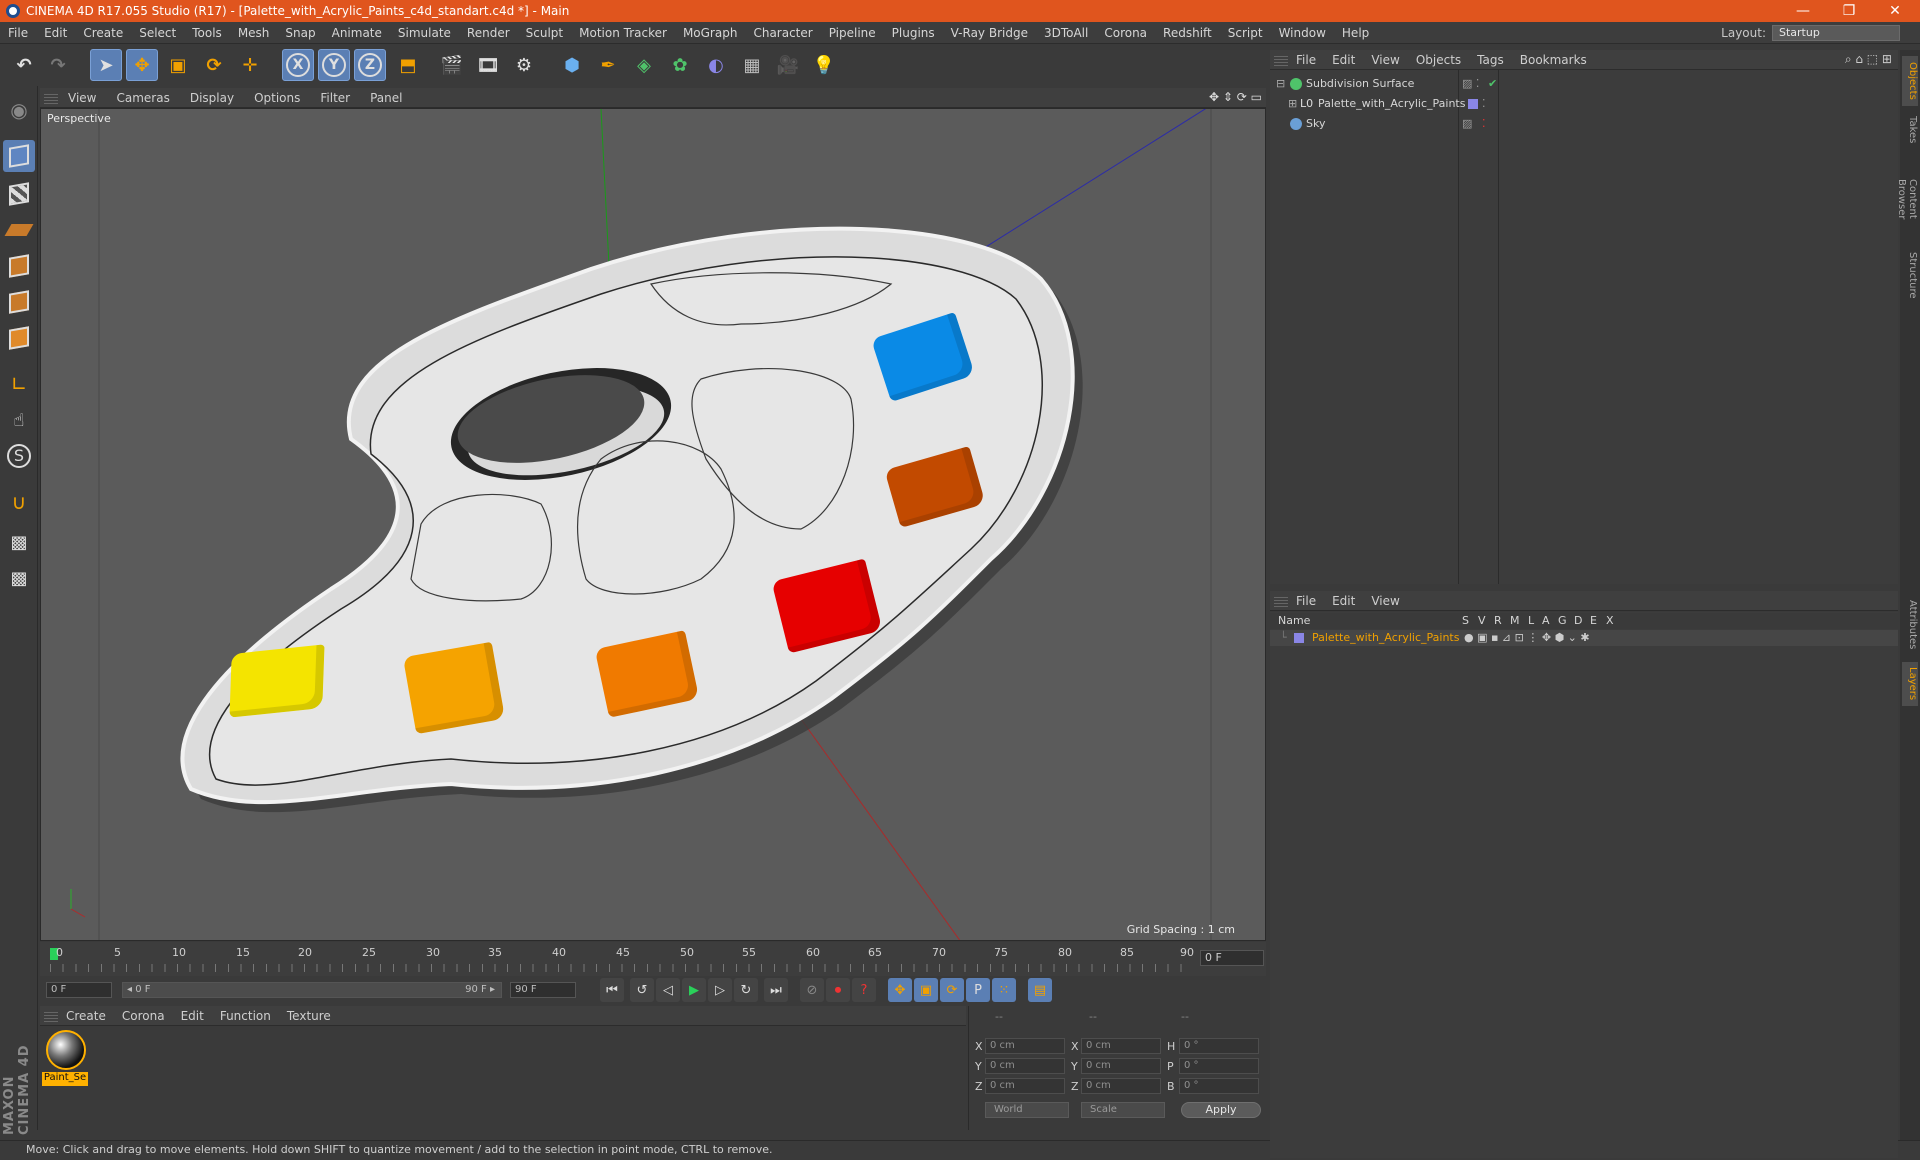 This screenshot has height=1160, width=1920. Describe the element at coordinates (277, 98) in the screenshot. I see `viewport-menu-options: Options` at that location.